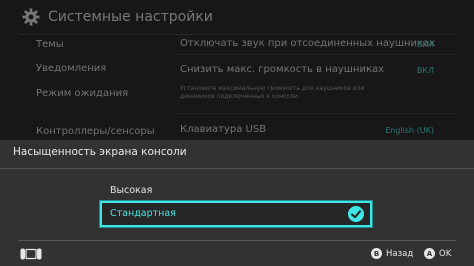 The width and height of the screenshot is (474, 266). I want to click on option-standard: Стандартная, so click(236, 214).